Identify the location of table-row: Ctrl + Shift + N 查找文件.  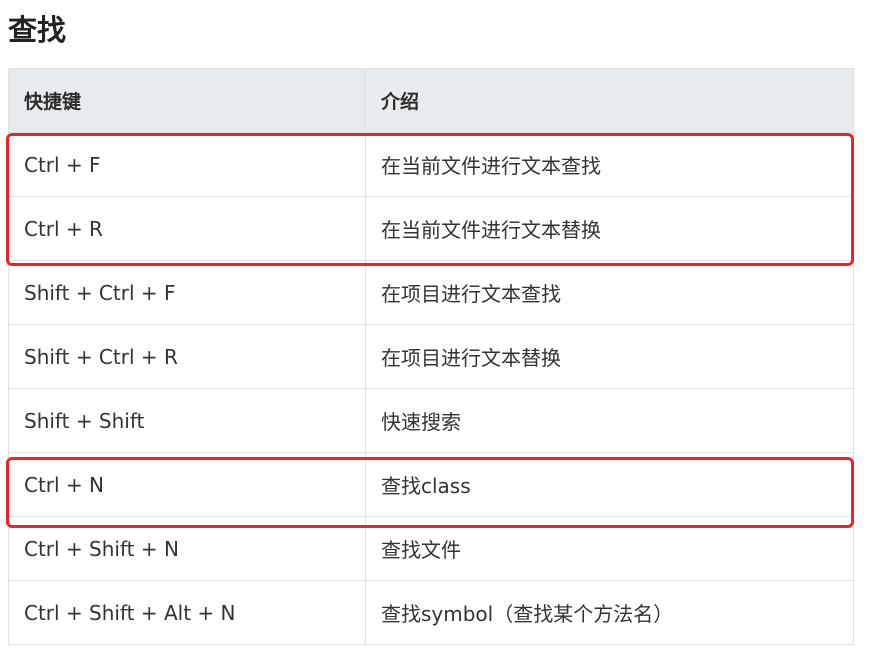
(431, 548).